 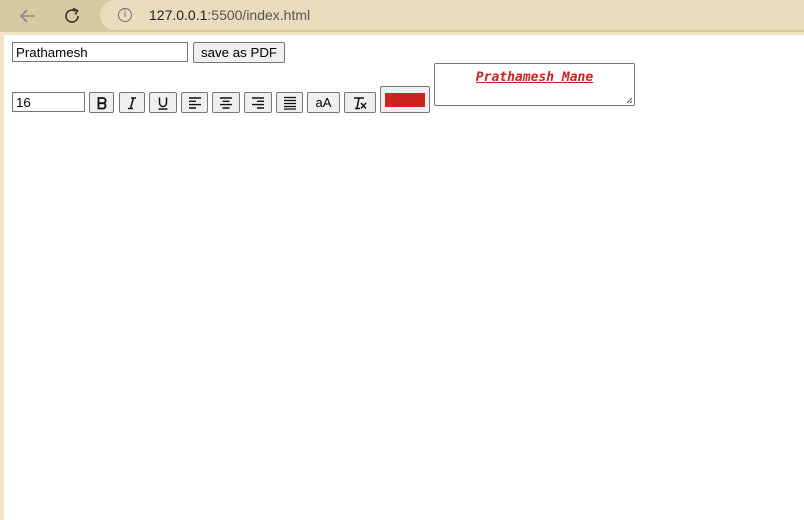 I want to click on align-left-icon, so click(x=194, y=102).